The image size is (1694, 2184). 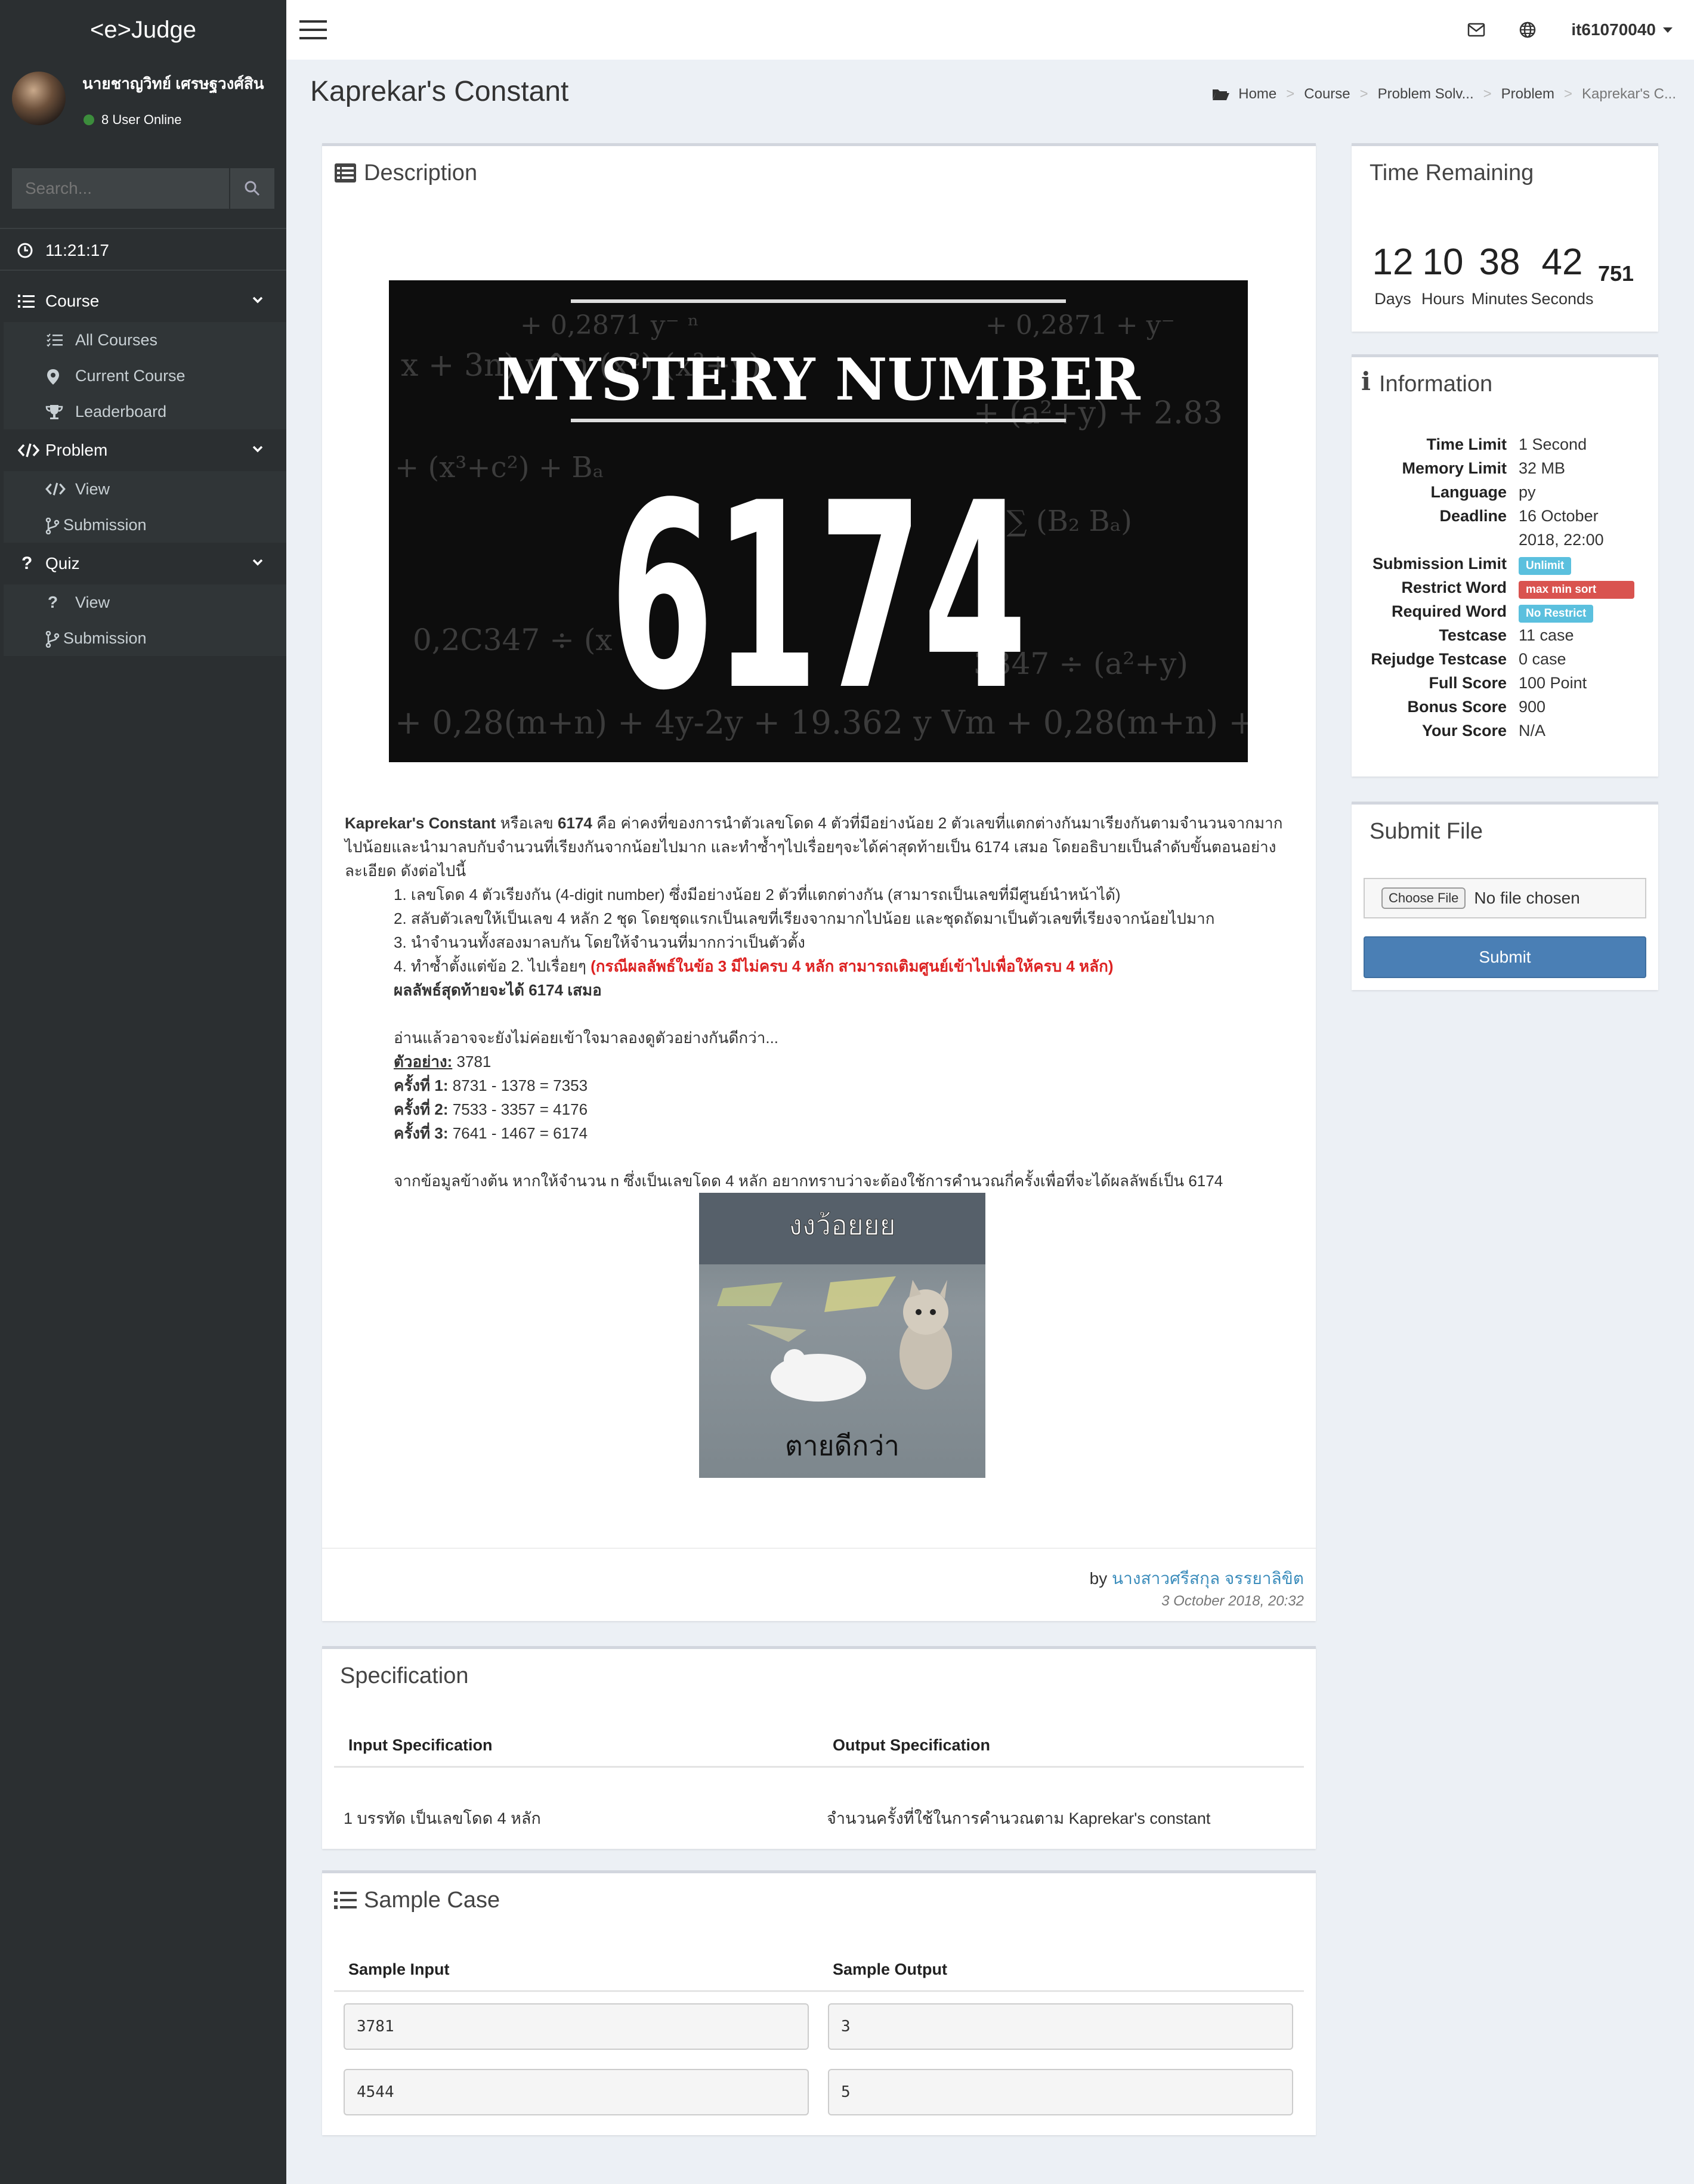 What do you see at coordinates (1443, 275) in the screenshot?
I see `countdown-hours: 10 Hours` at bounding box center [1443, 275].